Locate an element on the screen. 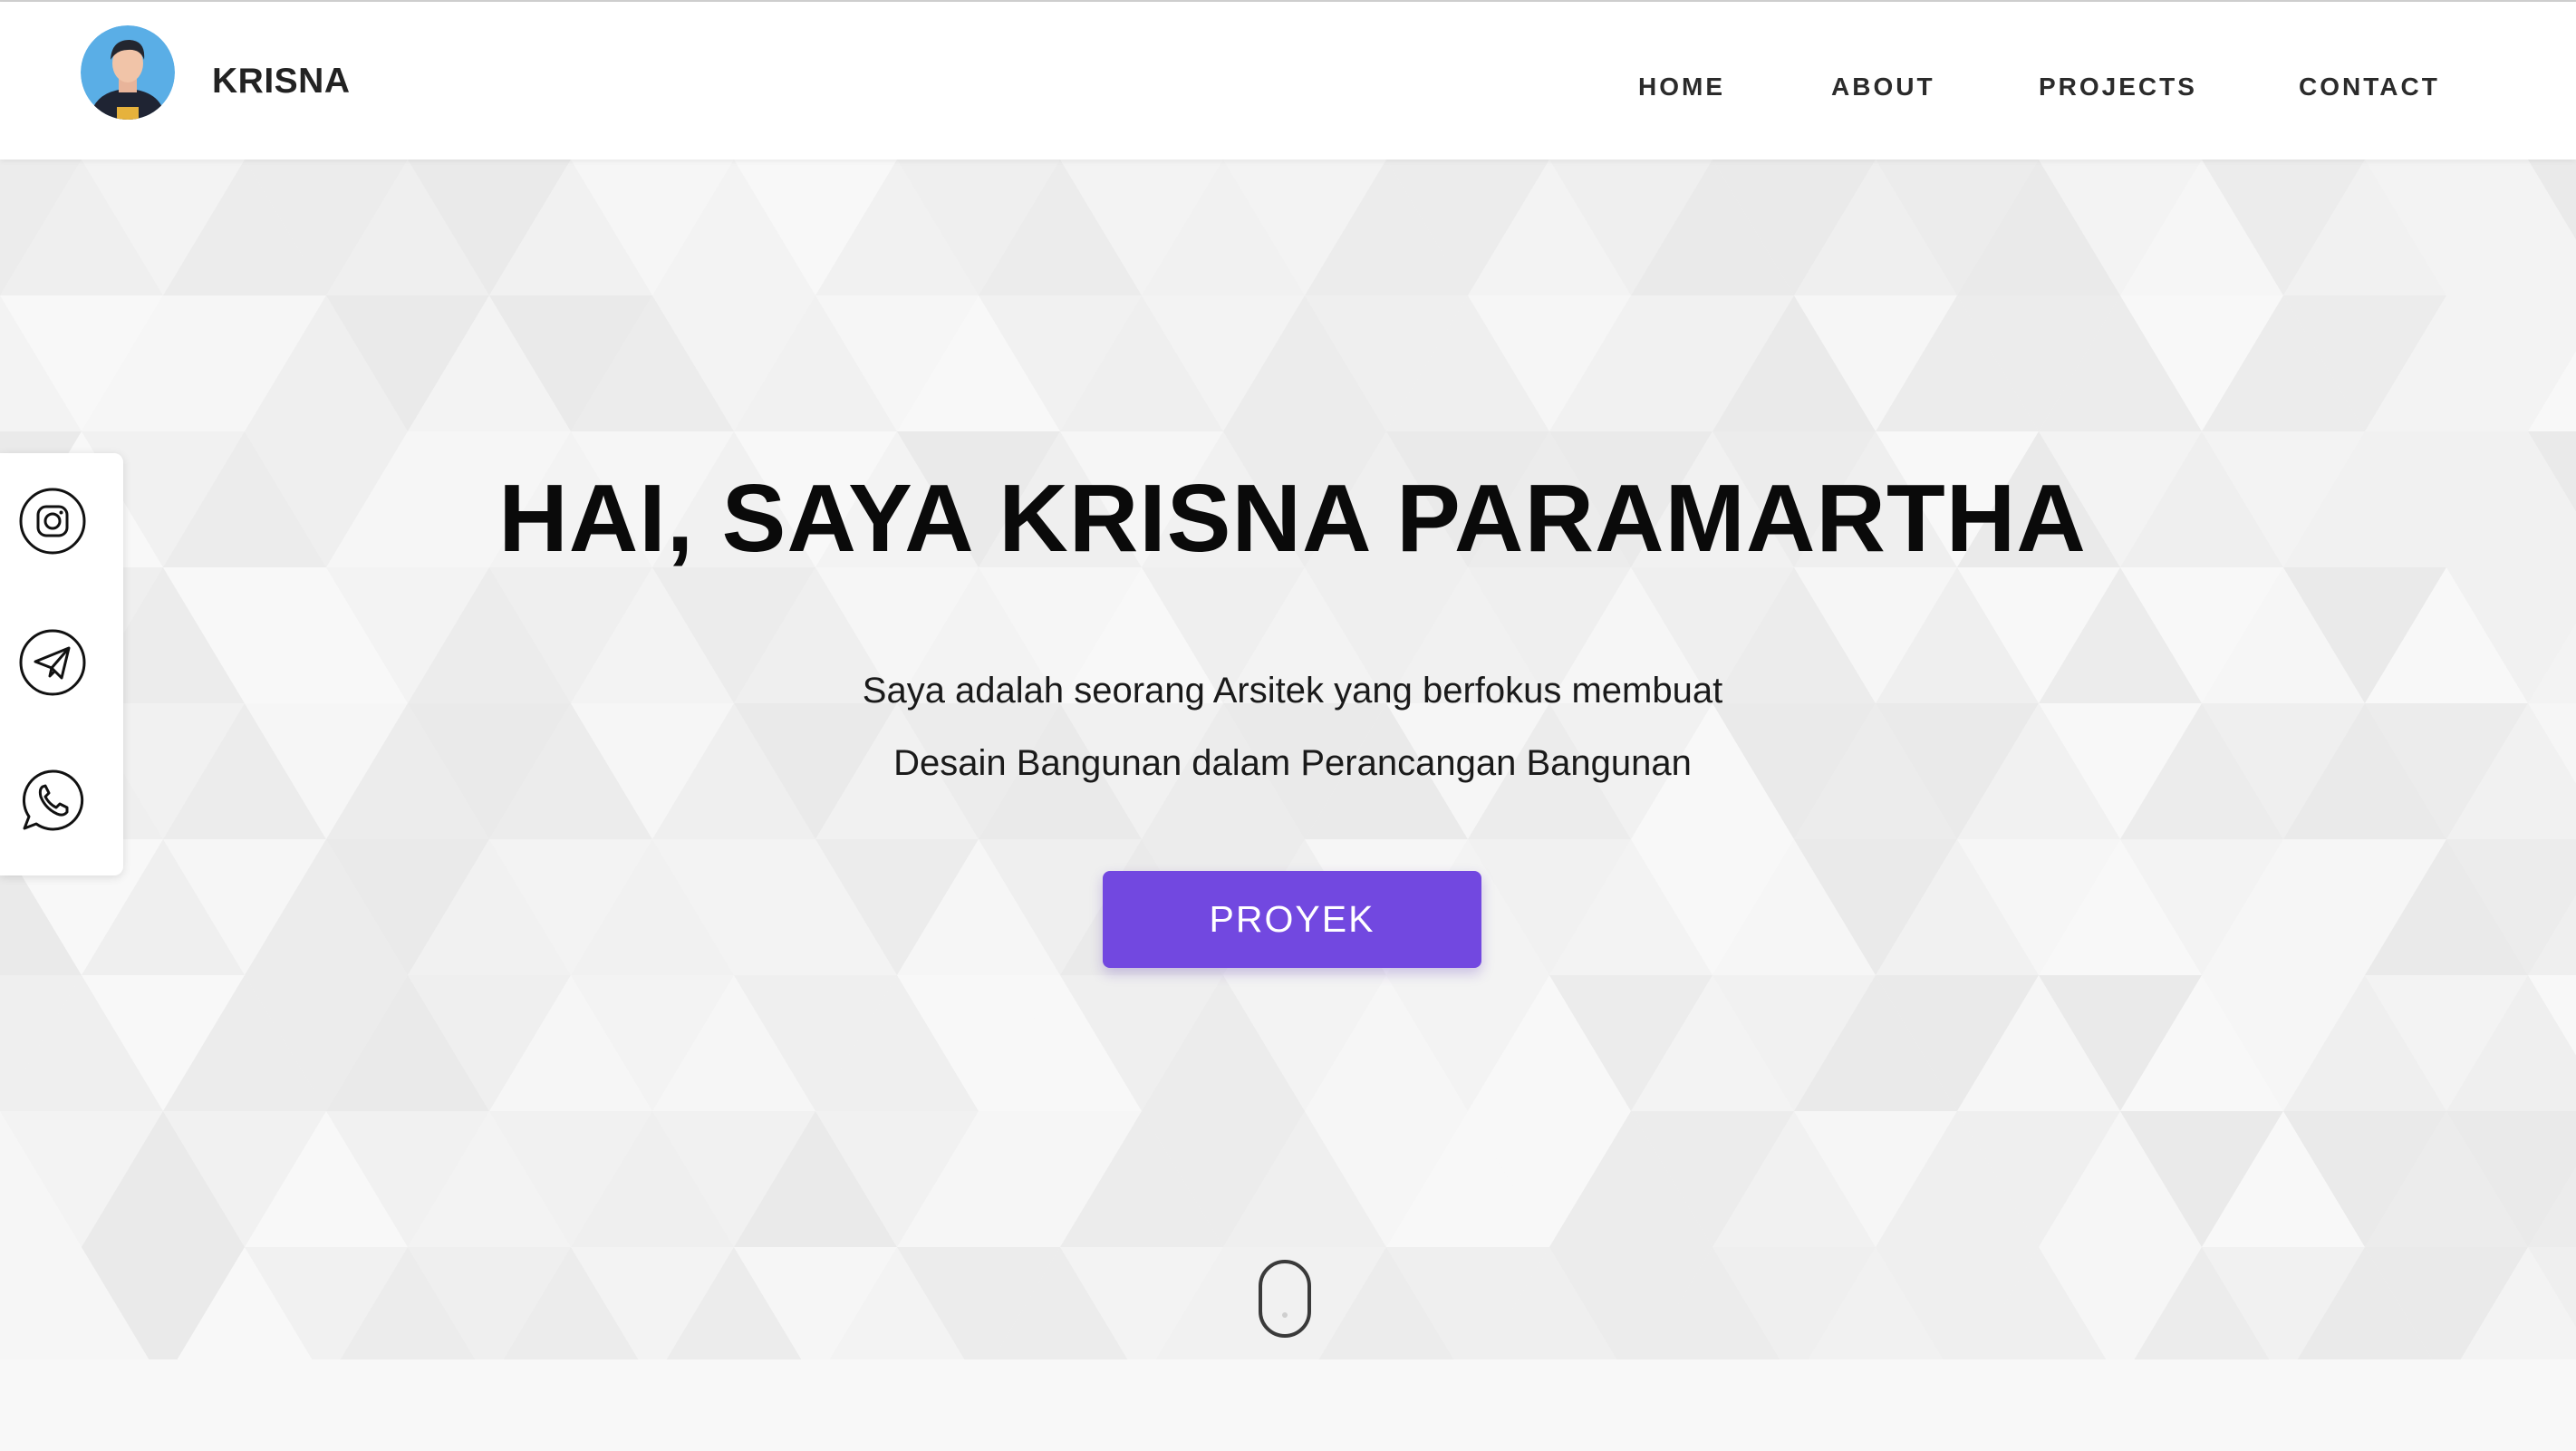  mouse-wheel-dot is located at coordinates (1285, 1315).